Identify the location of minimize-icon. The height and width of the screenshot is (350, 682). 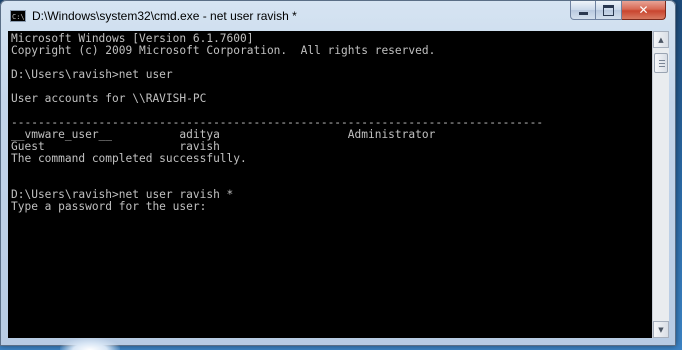
(583, 13).